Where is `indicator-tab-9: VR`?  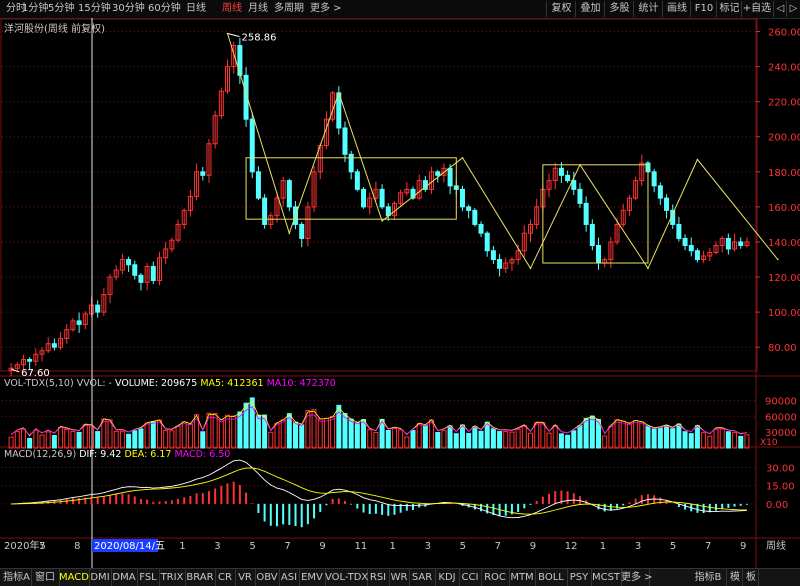
indicator-tab-9: VR is located at coordinates (245, 577).